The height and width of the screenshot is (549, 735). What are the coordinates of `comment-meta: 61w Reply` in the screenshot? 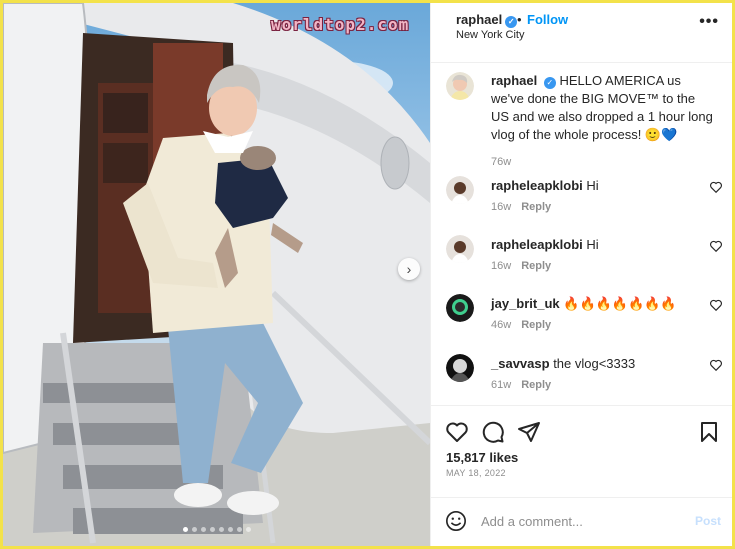 It's located at (521, 385).